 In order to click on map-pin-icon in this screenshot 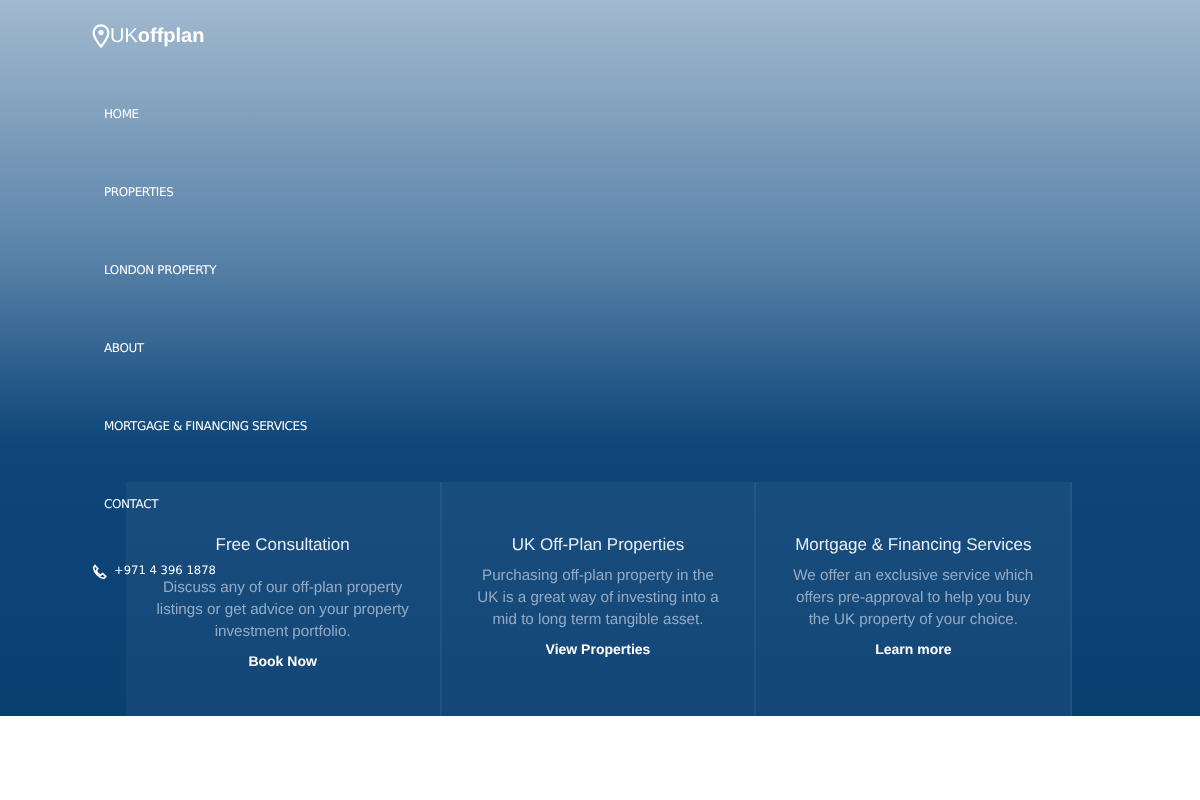, I will do `click(101, 36)`.